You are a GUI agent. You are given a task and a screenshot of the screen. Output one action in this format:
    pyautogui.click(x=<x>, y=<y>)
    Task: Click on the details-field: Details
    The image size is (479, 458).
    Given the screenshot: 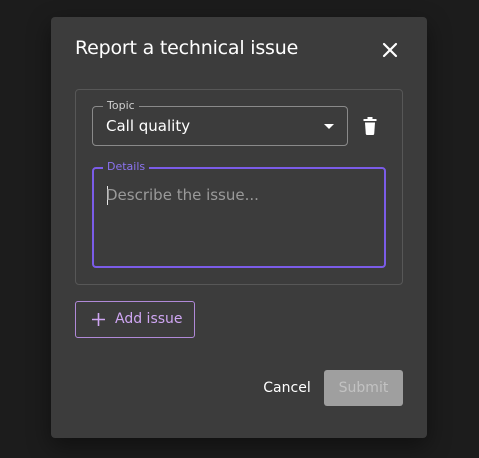 What is the action you would take?
    pyautogui.click(x=239, y=214)
    